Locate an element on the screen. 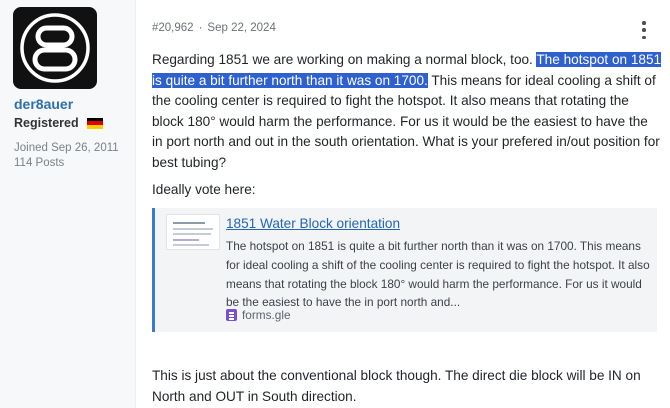  link-preview-source: forms.gle is located at coordinates (258, 315).